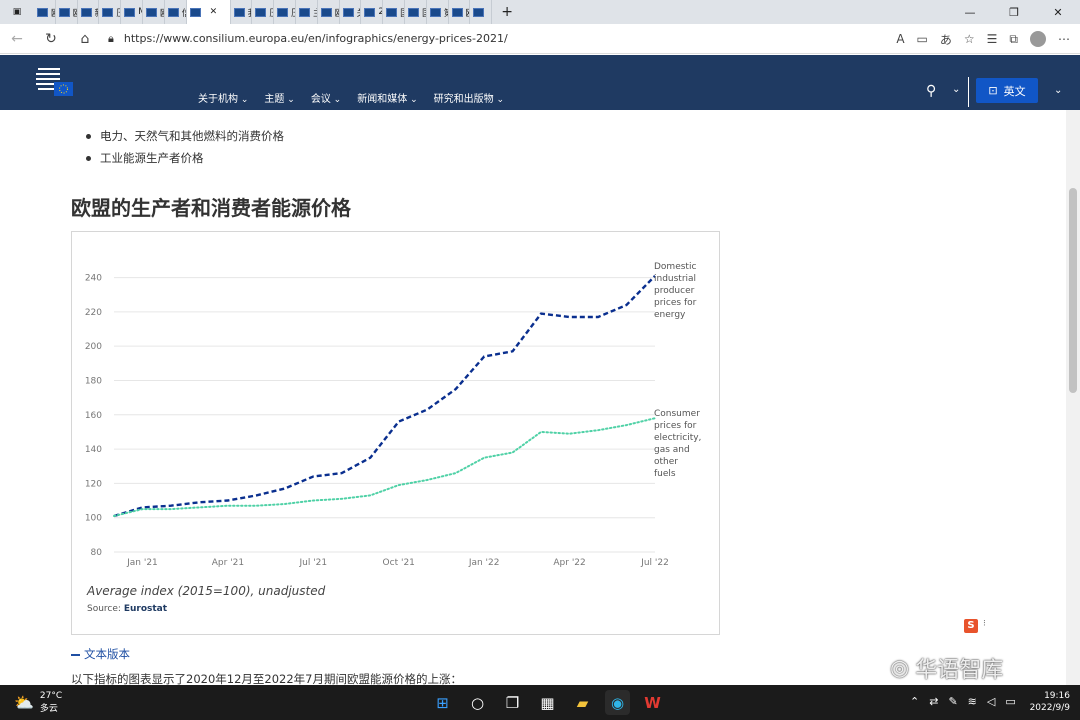 This screenshot has width=1080, height=720. What do you see at coordinates (1038, 39) in the screenshot?
I see `avatar` at bounding box center [1038, 39].